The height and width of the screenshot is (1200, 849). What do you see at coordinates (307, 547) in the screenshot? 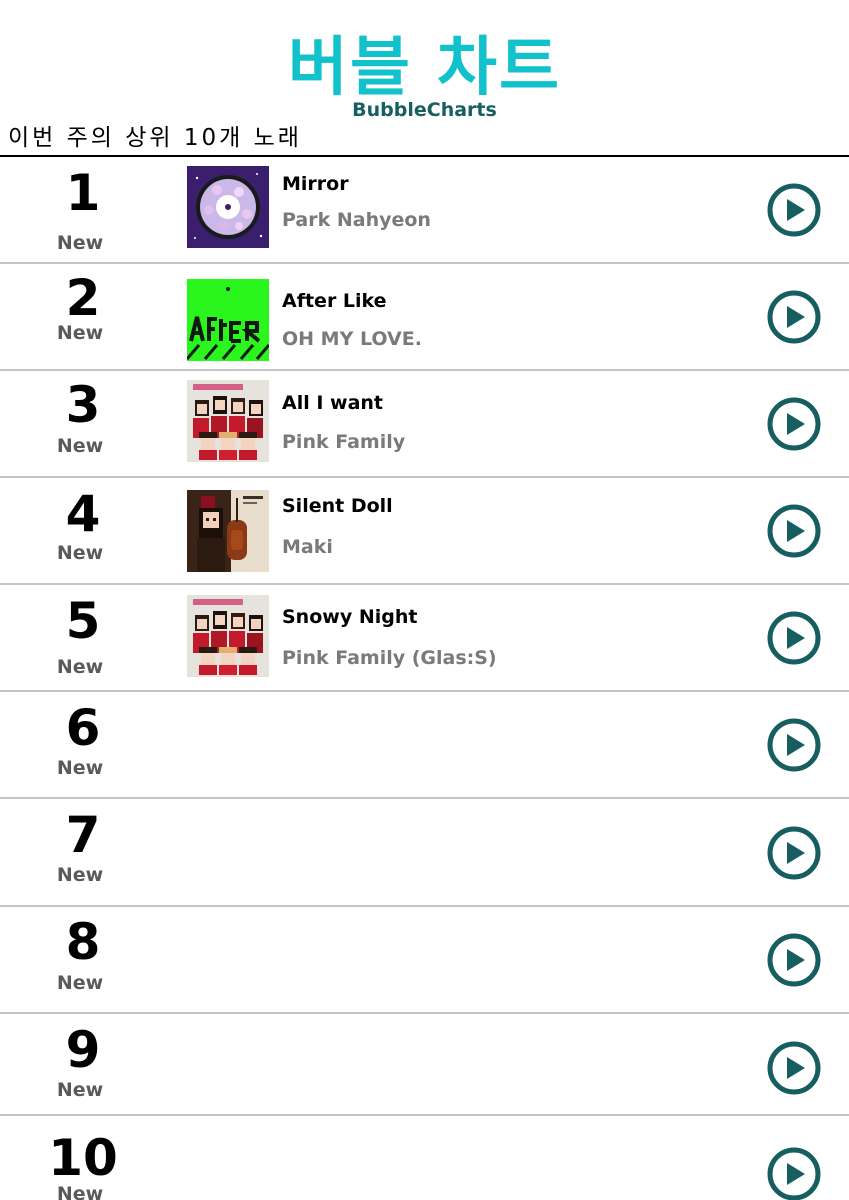
I see `artist-name: Maki` at bounding box center [307, 547].